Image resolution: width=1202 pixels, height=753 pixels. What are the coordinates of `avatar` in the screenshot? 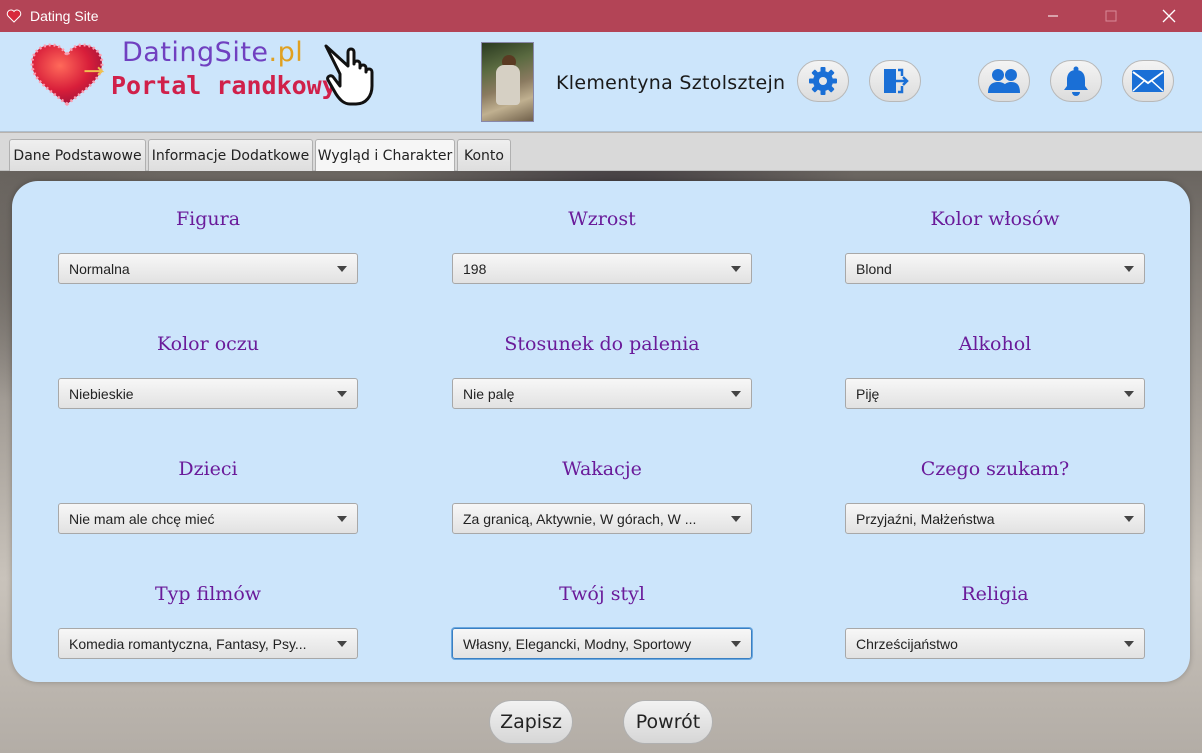 It's located at (507, 82).